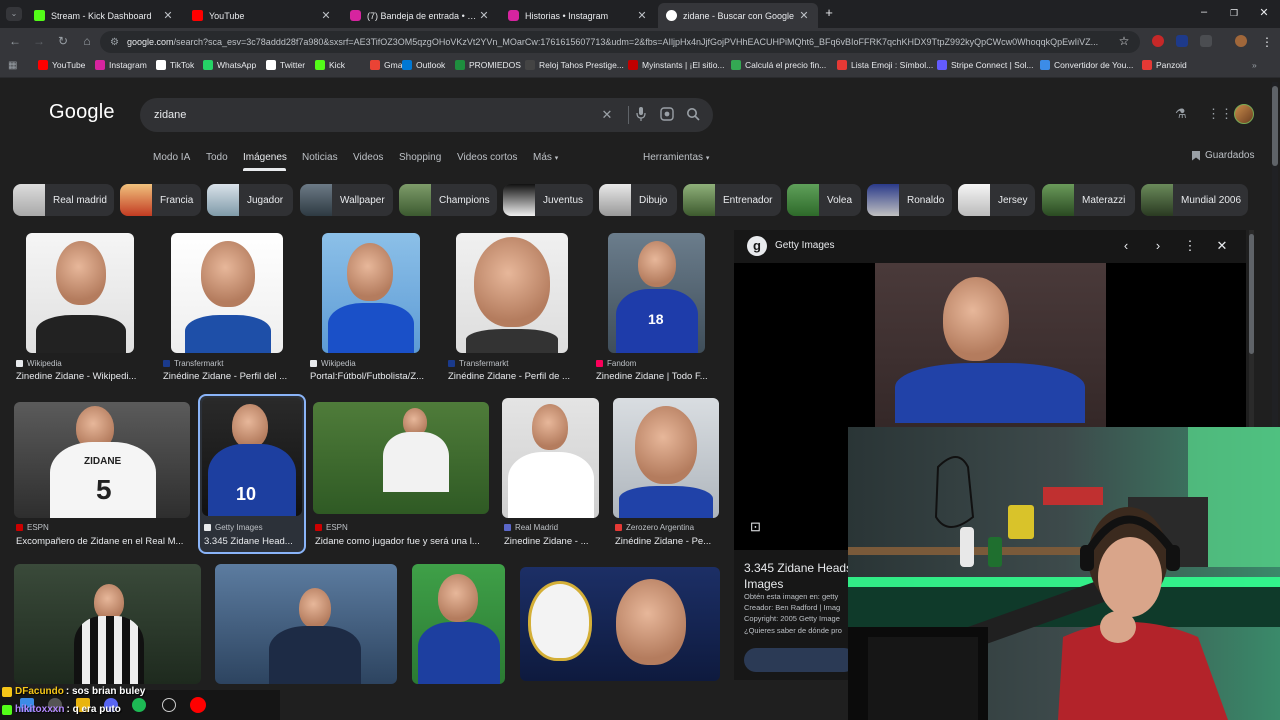  Describe the element at coordinates (656, 293) in the screenshot. I see `result-image: 18` at that location.